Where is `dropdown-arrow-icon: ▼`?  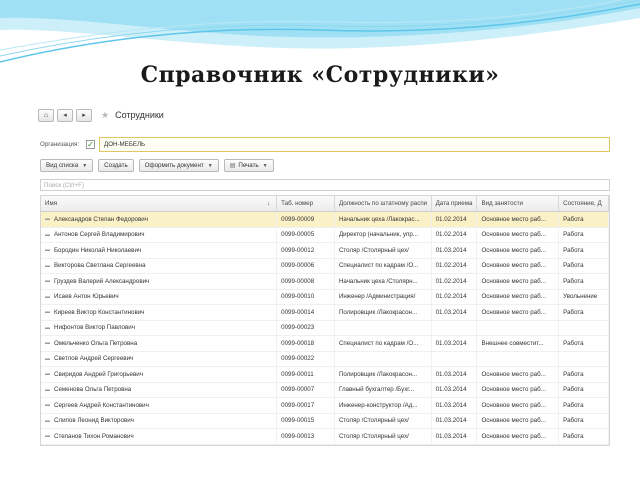 dropdown-arrow-icon: ▼ is located at coordinates (265, 165).